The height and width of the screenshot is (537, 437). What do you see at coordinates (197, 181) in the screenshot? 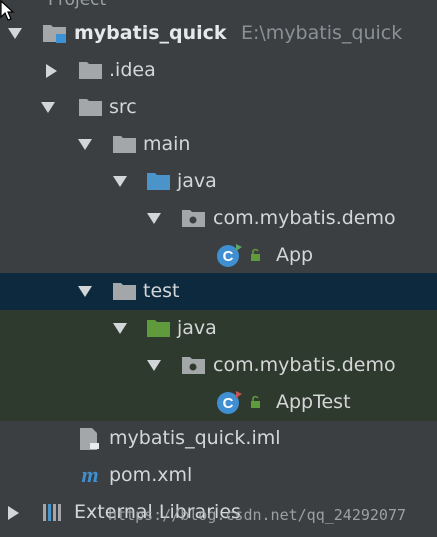
I see `tree-label-main-java: java` at bounding box center [197, 181].